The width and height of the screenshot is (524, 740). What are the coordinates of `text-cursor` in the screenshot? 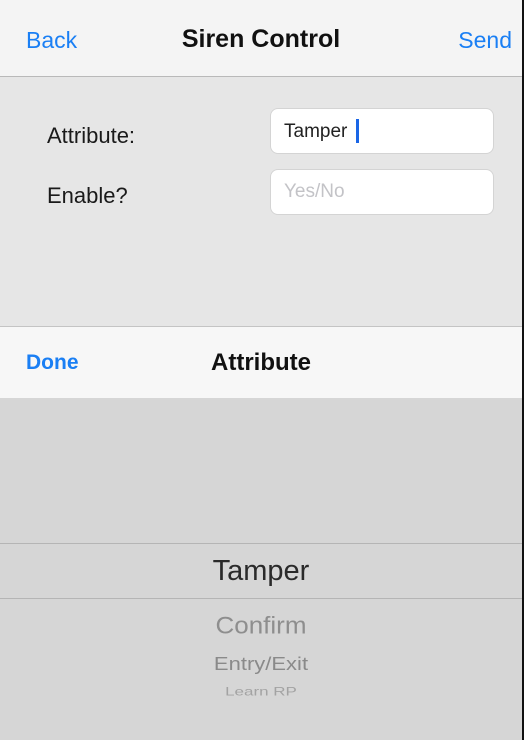 It's located at (357, 131).